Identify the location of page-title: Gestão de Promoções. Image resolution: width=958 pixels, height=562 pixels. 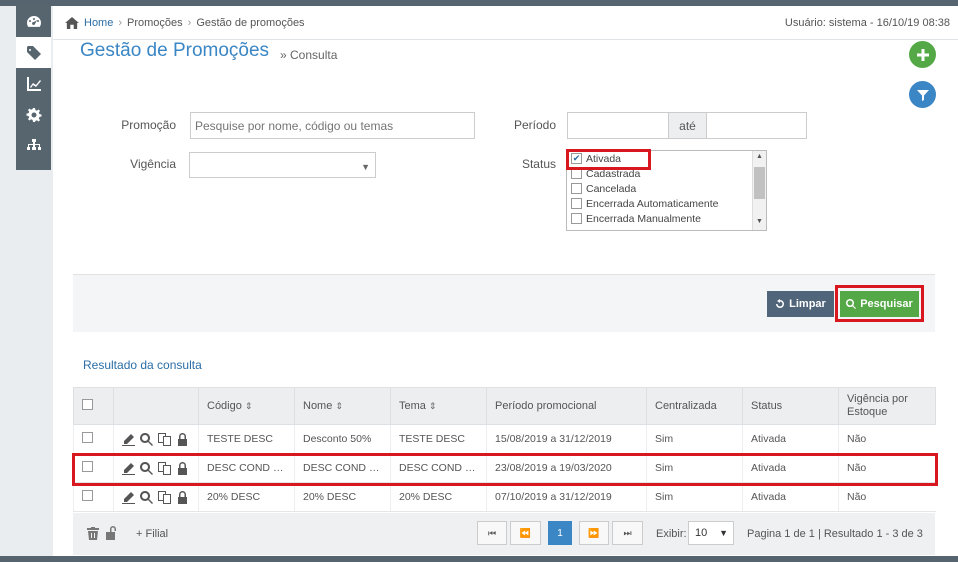
(175, 50).